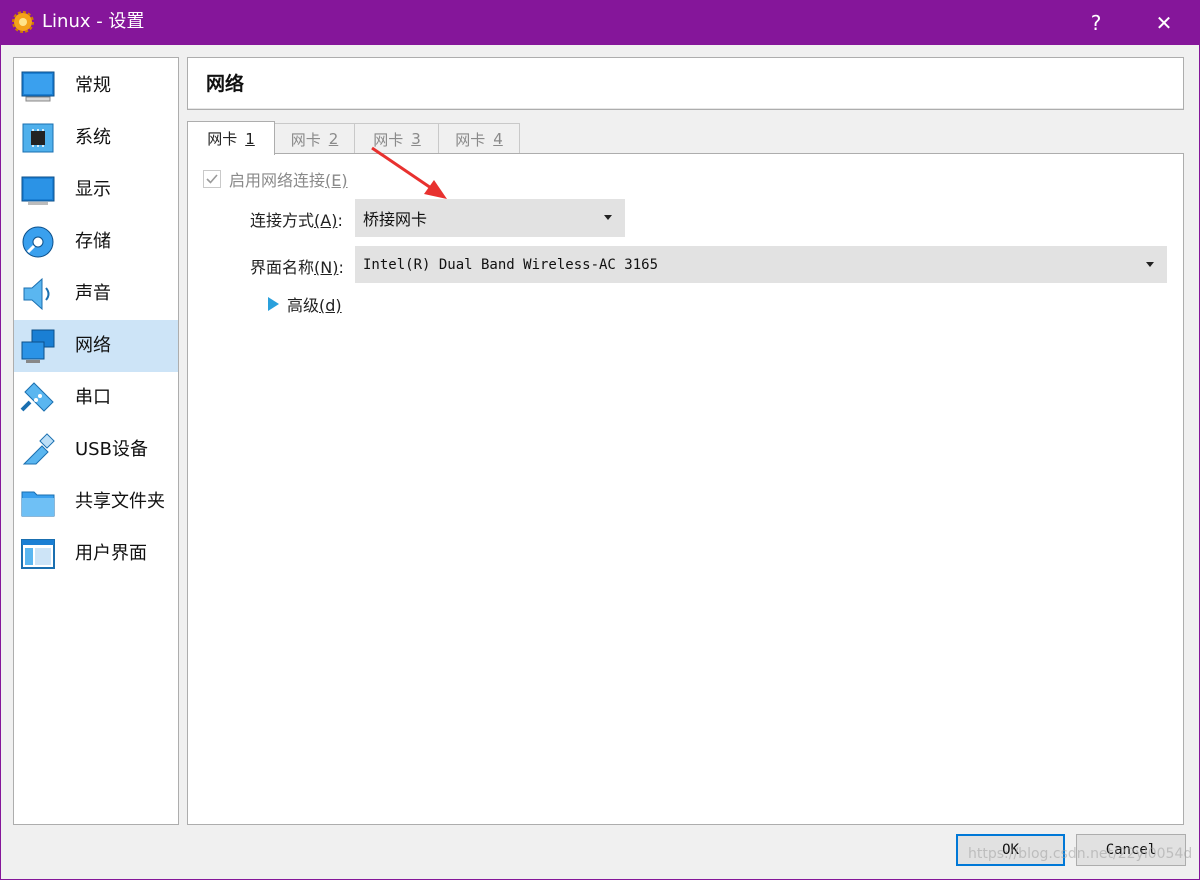 Image resolution: width=1200 pixels, height=880 pixels. I want to click on advanced-label: 高级(d), so click(314, 304).